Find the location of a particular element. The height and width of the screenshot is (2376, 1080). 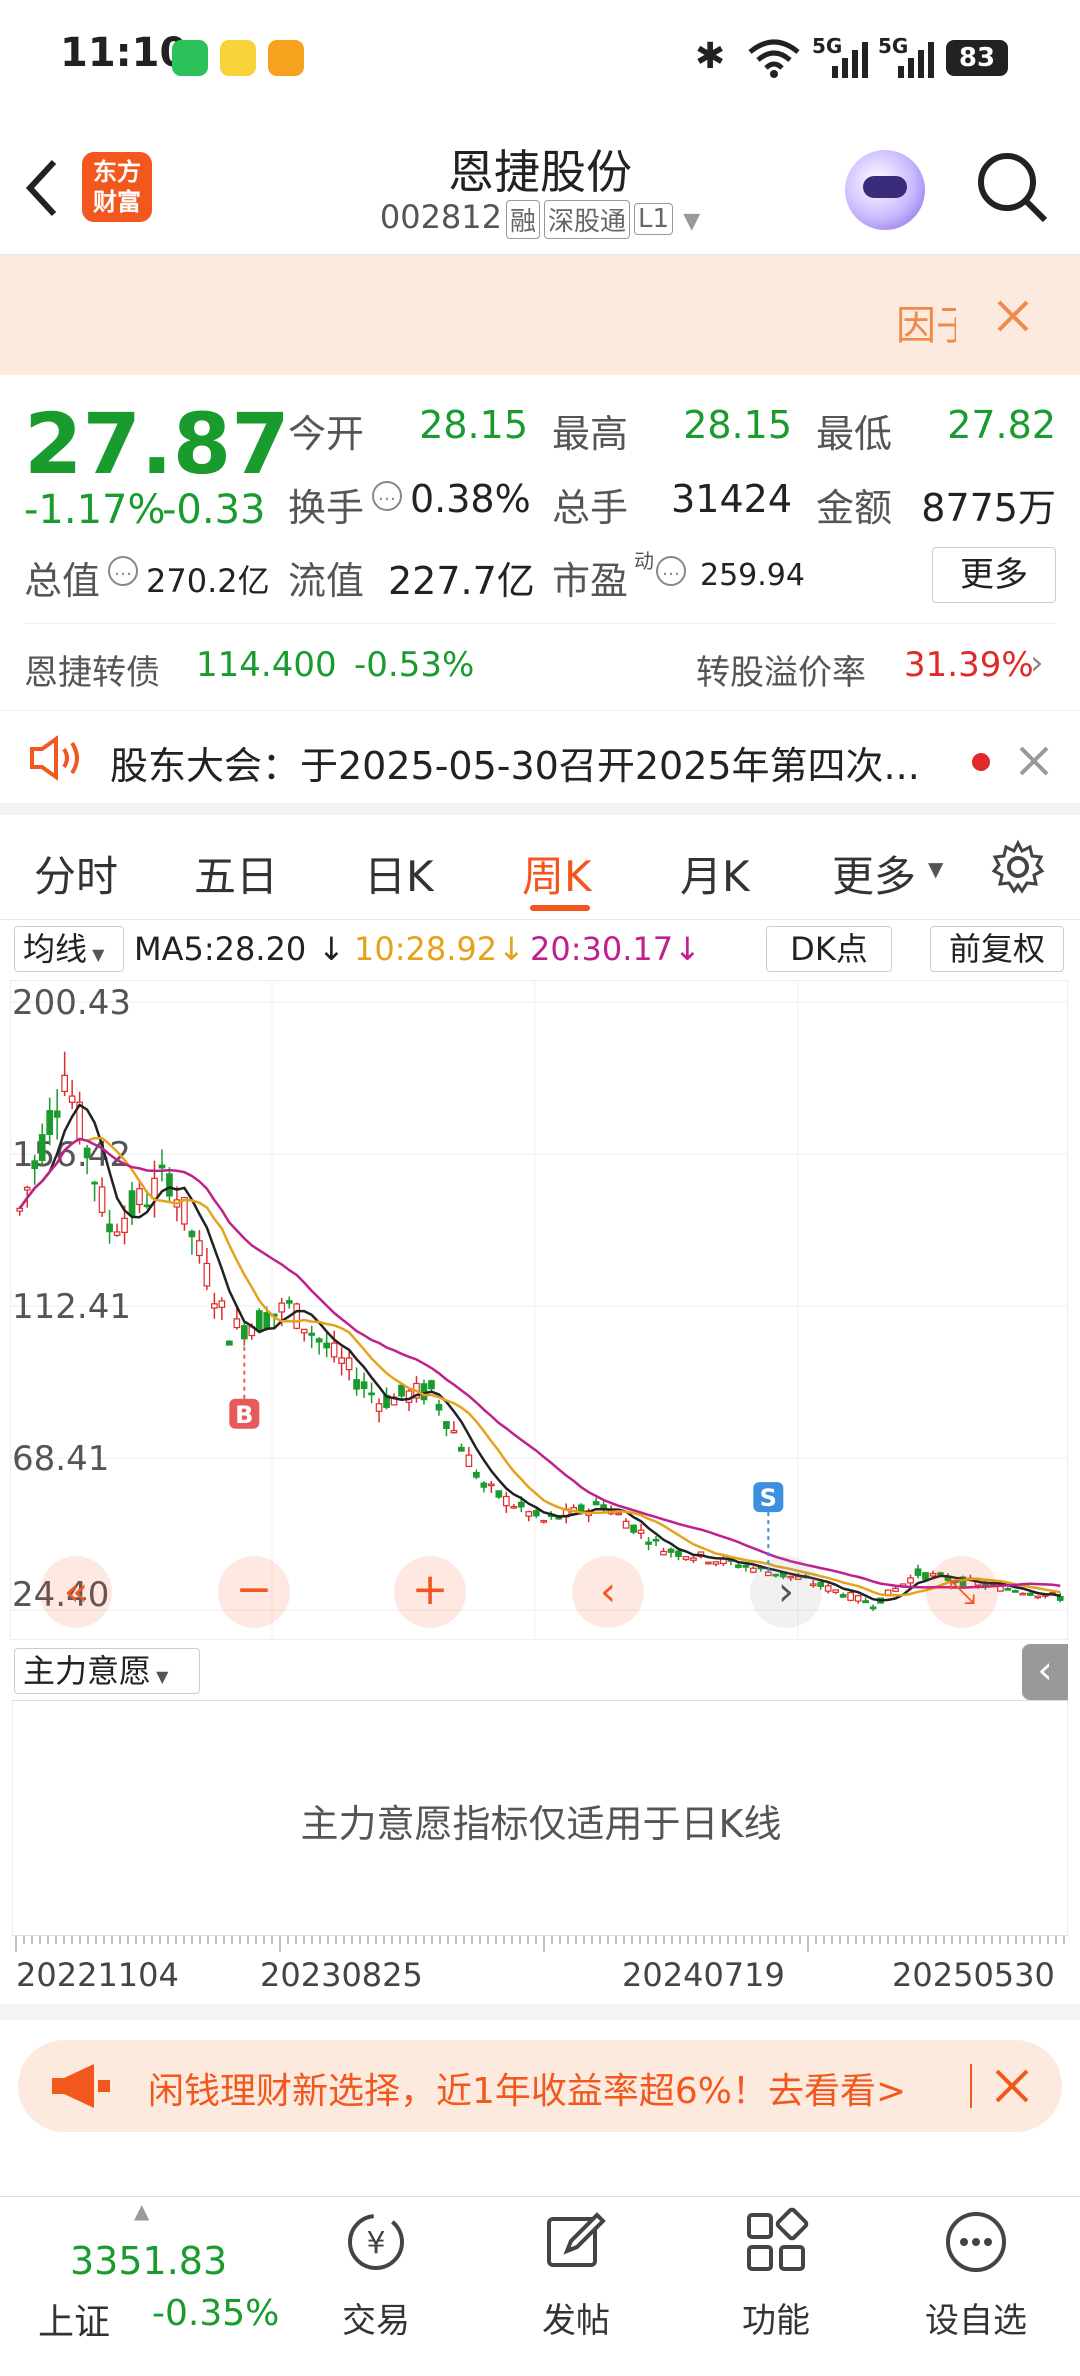

adjust-button: 前复权 is located at coordinates (997, 949).